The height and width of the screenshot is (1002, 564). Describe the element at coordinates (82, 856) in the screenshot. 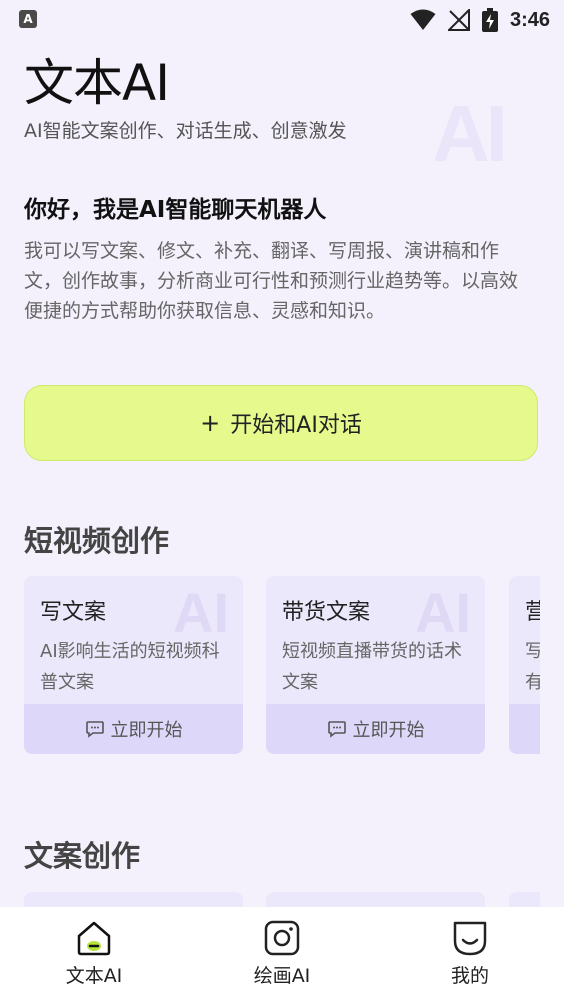

I see `section-title-copywriting: 文案创作` at that location.